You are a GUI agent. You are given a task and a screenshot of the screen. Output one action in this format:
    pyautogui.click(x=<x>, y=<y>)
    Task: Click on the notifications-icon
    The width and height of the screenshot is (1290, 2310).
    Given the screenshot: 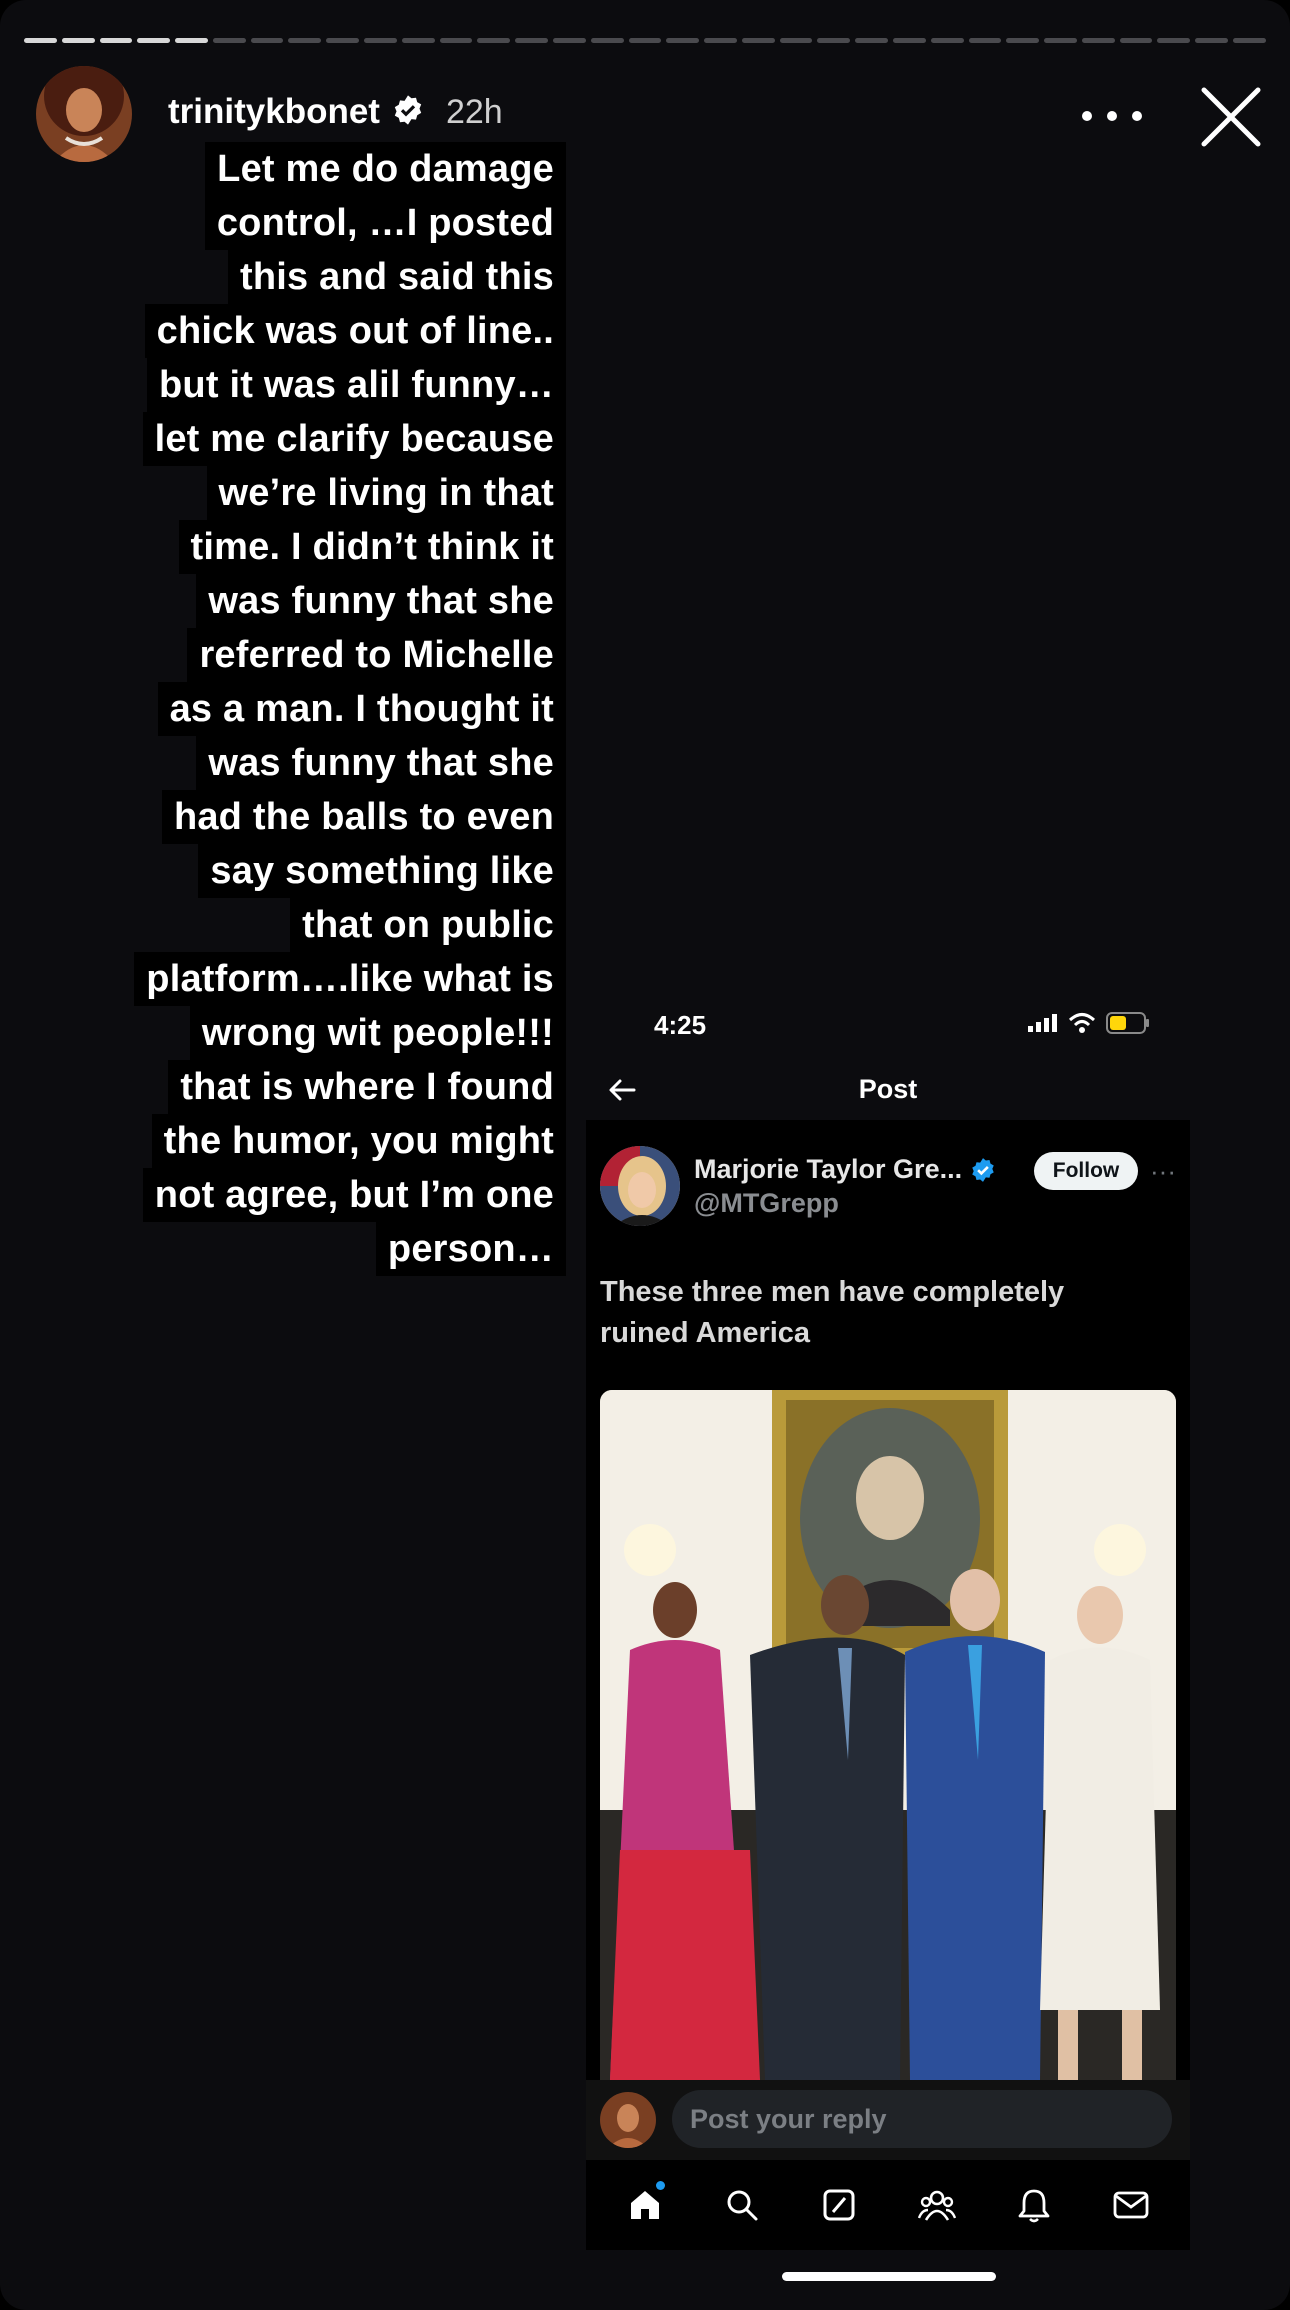 What is the action you would take?
    pyautogui.click(x=1034, y=2205)
    